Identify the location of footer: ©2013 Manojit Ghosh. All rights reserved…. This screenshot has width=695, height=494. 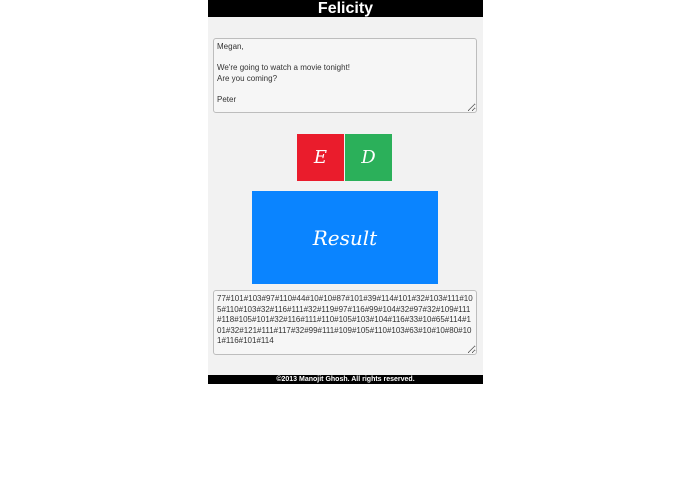
(345, 379).